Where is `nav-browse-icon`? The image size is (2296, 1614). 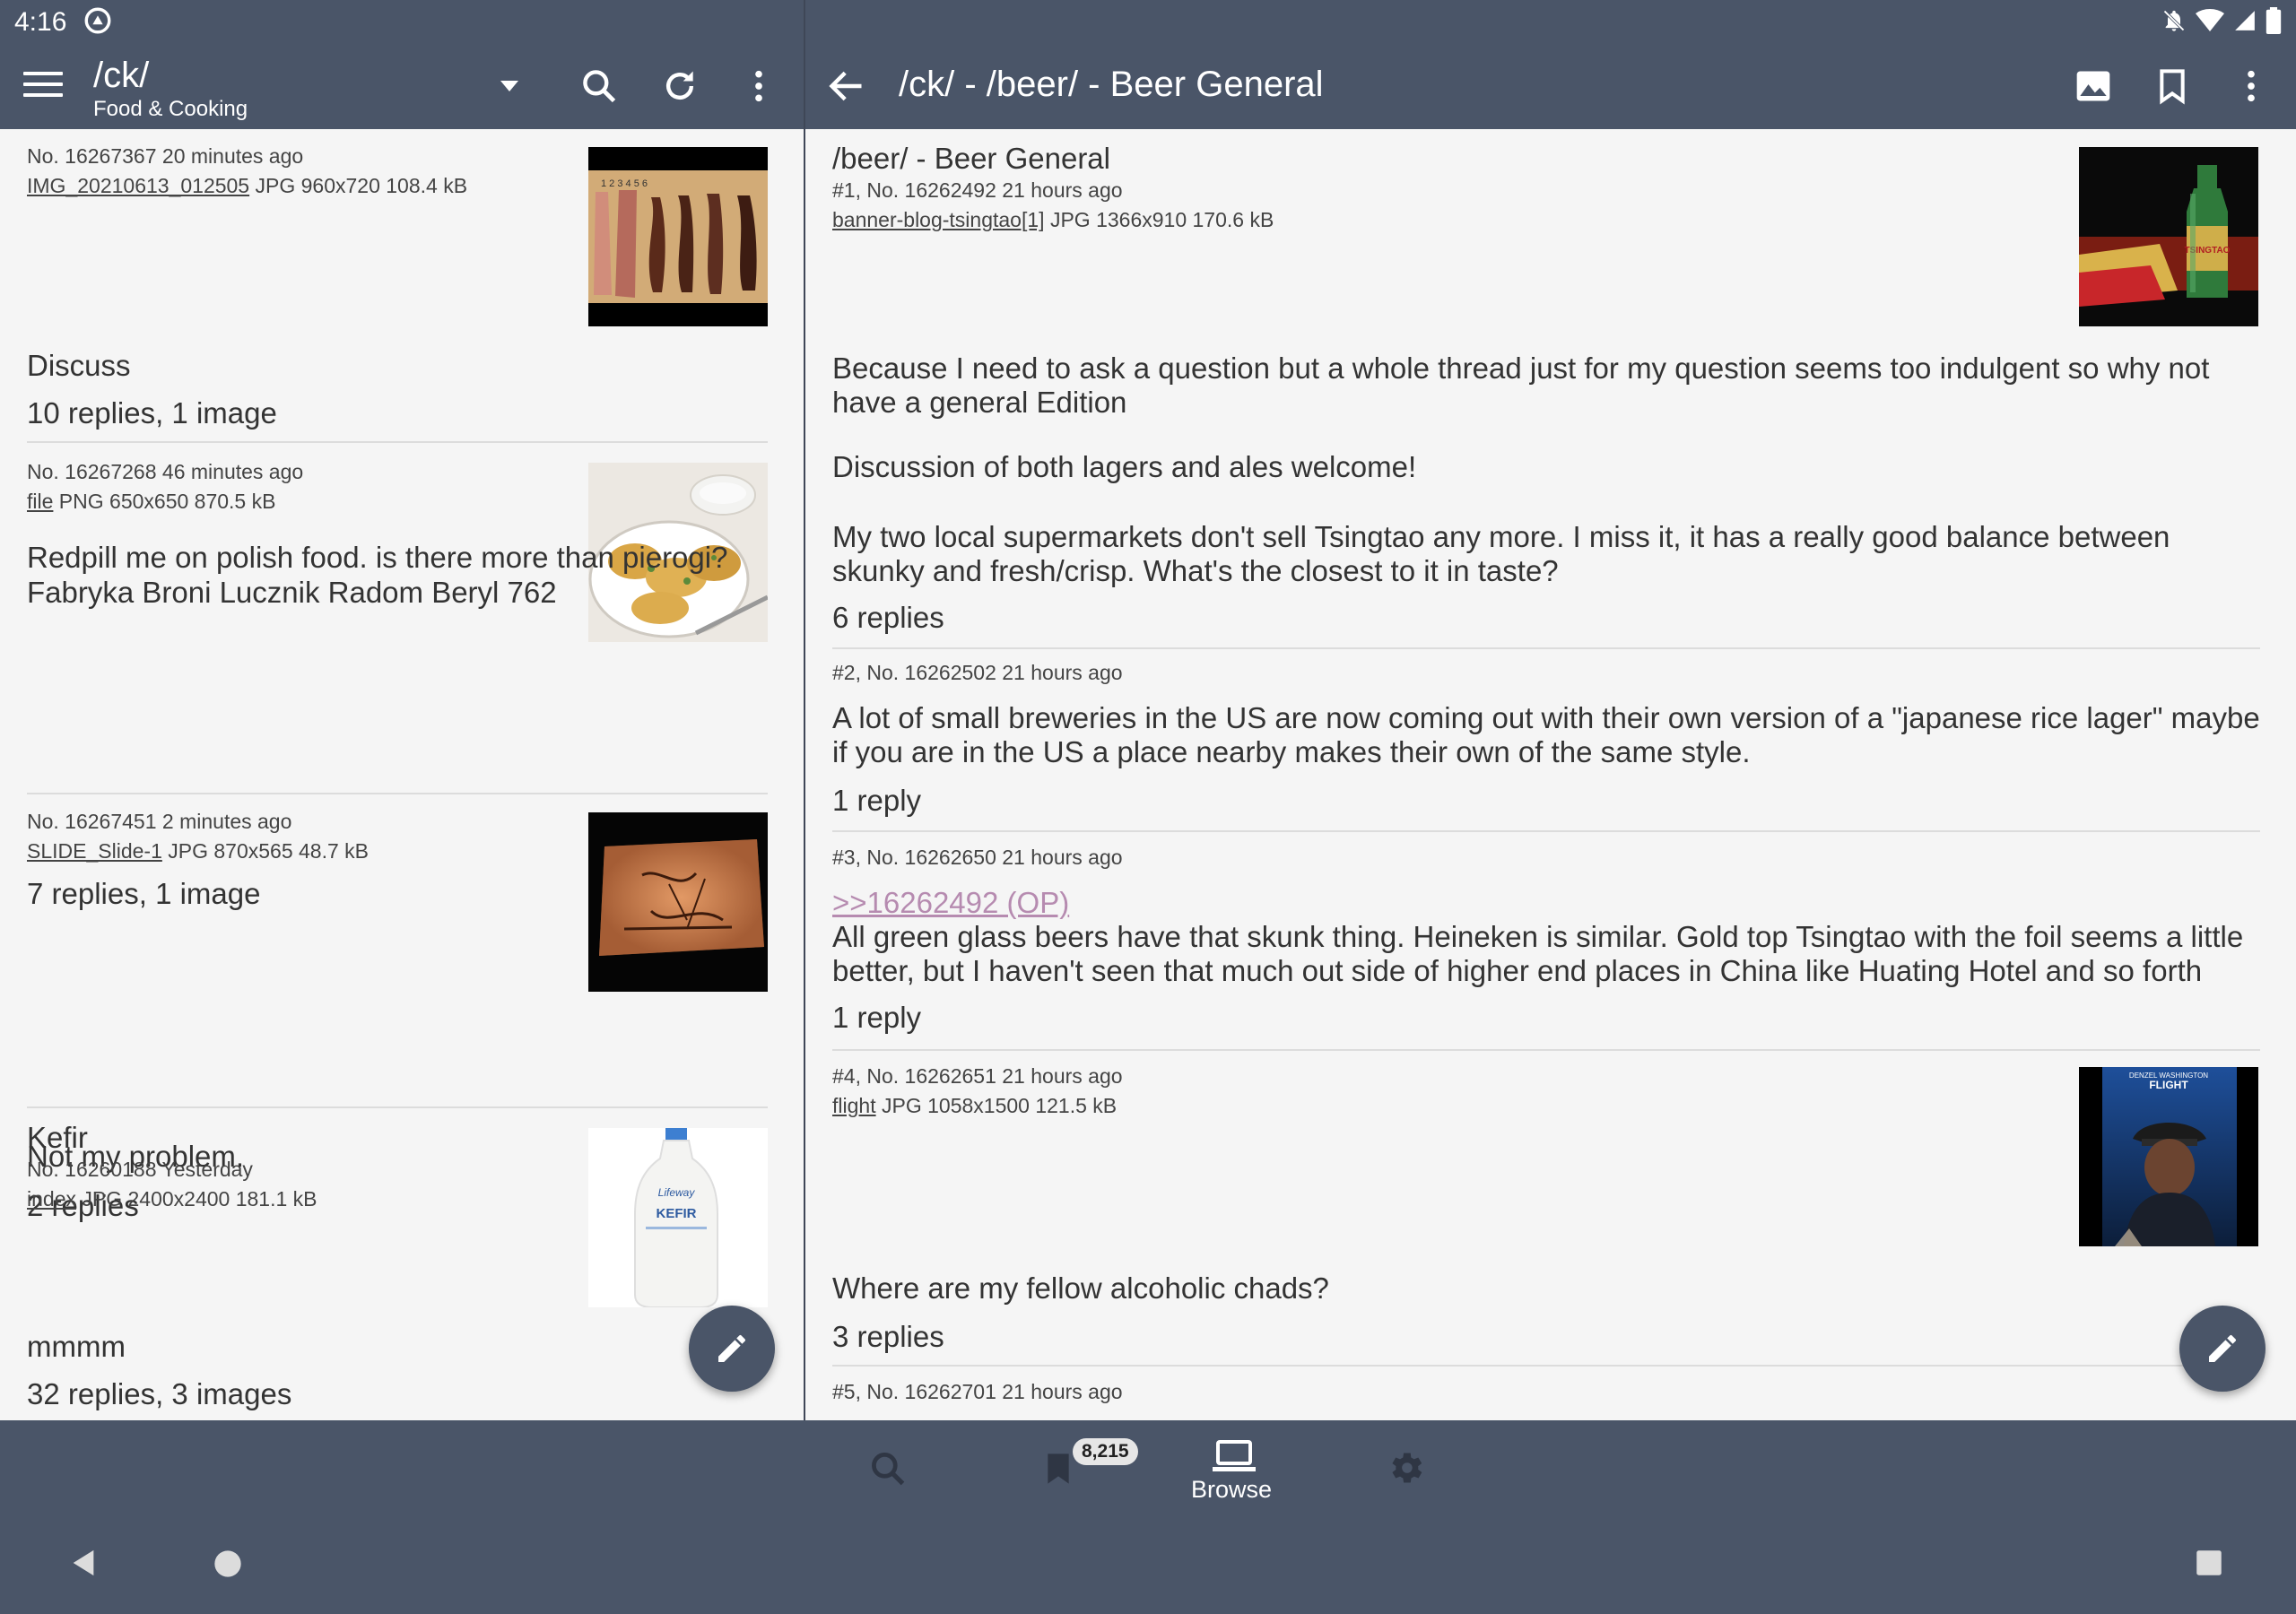
nav-browse-icon is located at coordinates (1234, 1456).